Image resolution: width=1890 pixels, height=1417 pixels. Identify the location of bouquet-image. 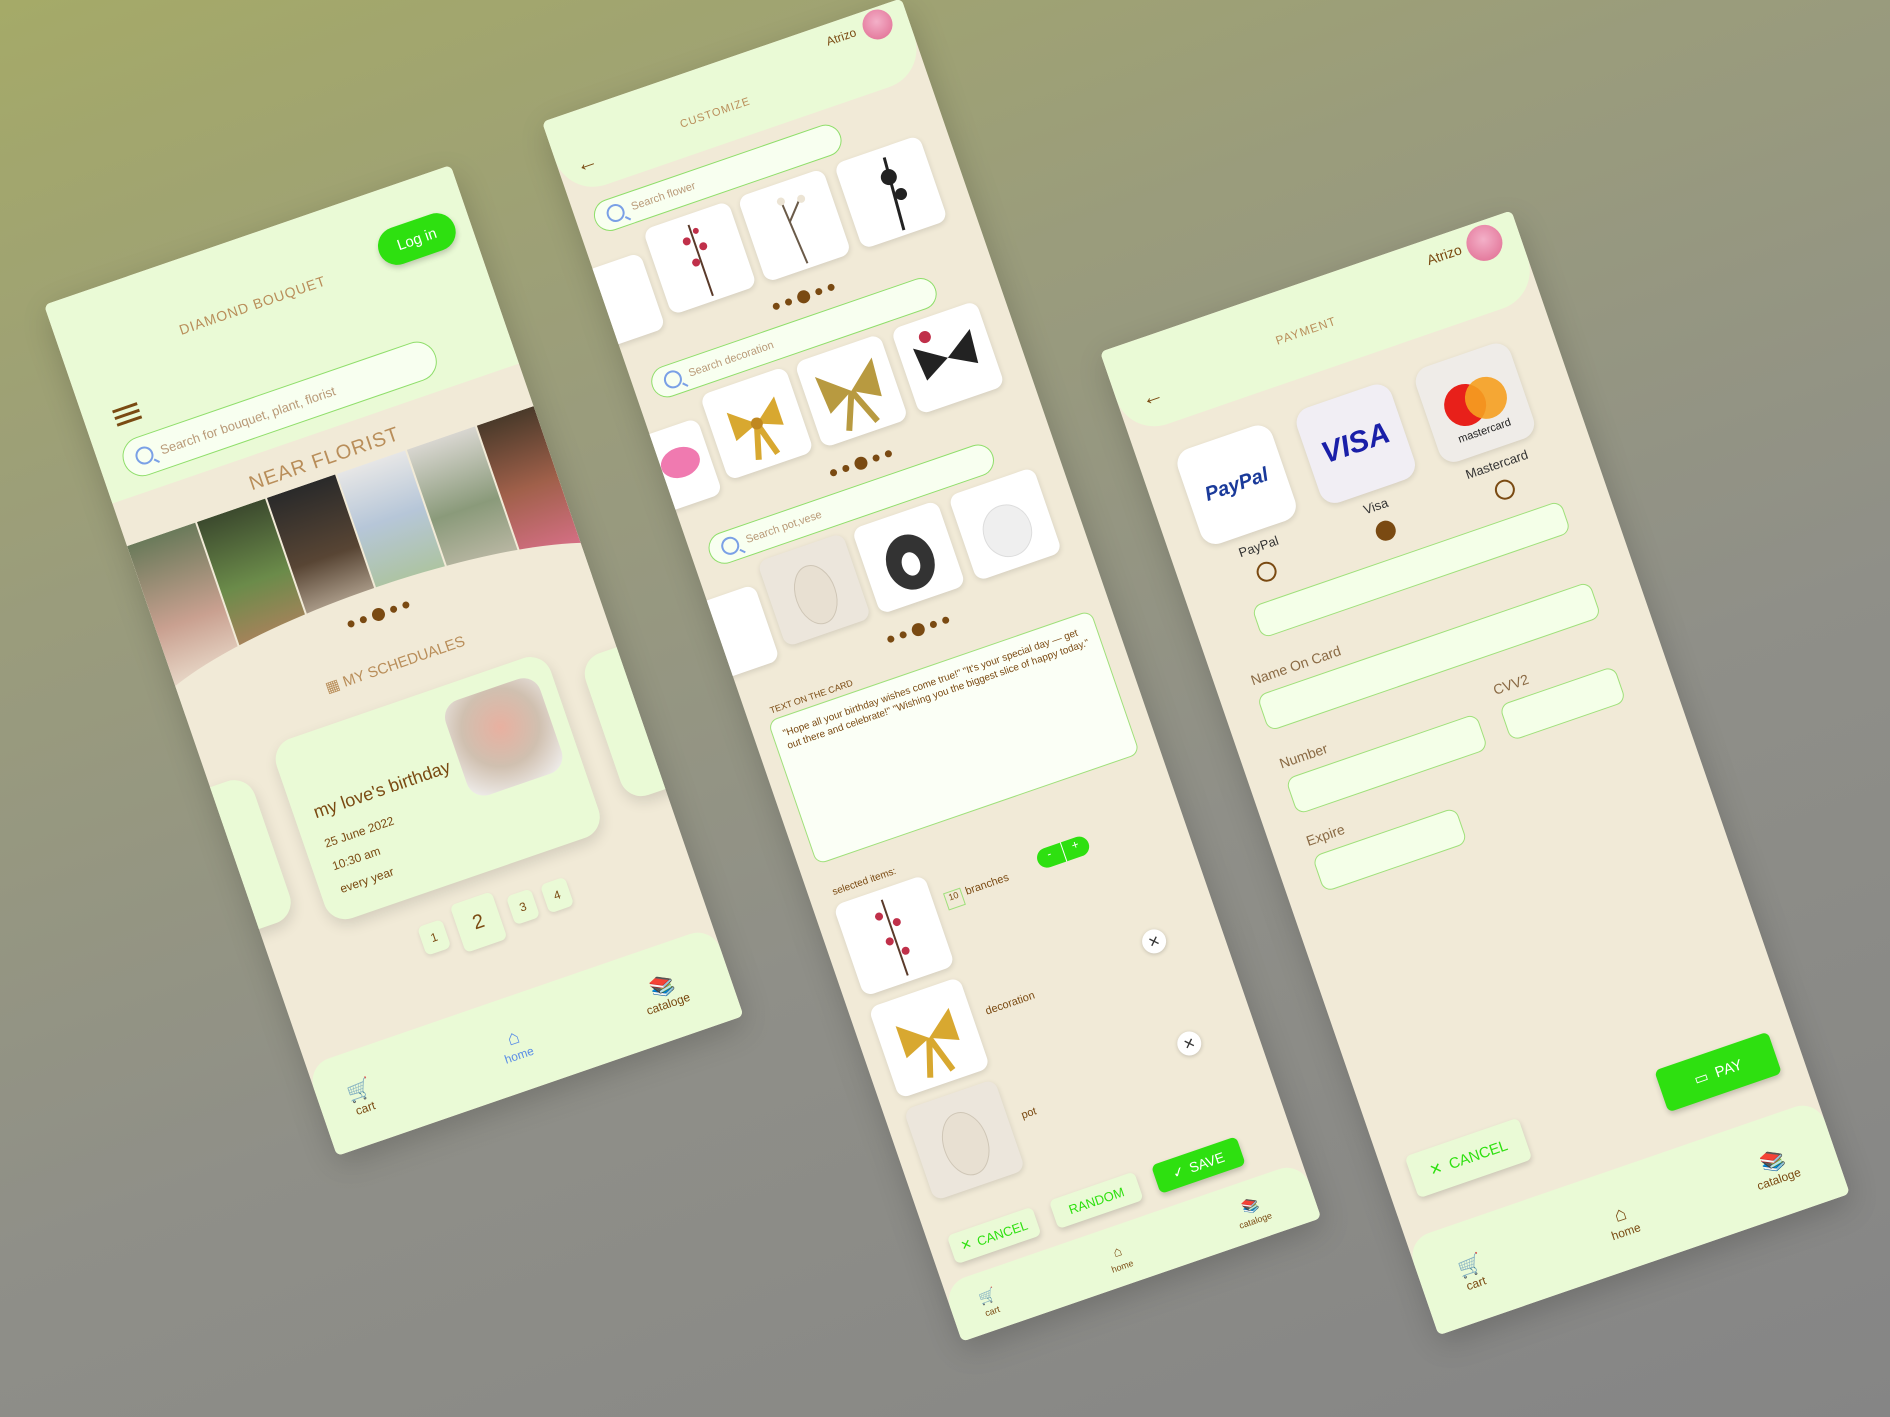
(504, 737).